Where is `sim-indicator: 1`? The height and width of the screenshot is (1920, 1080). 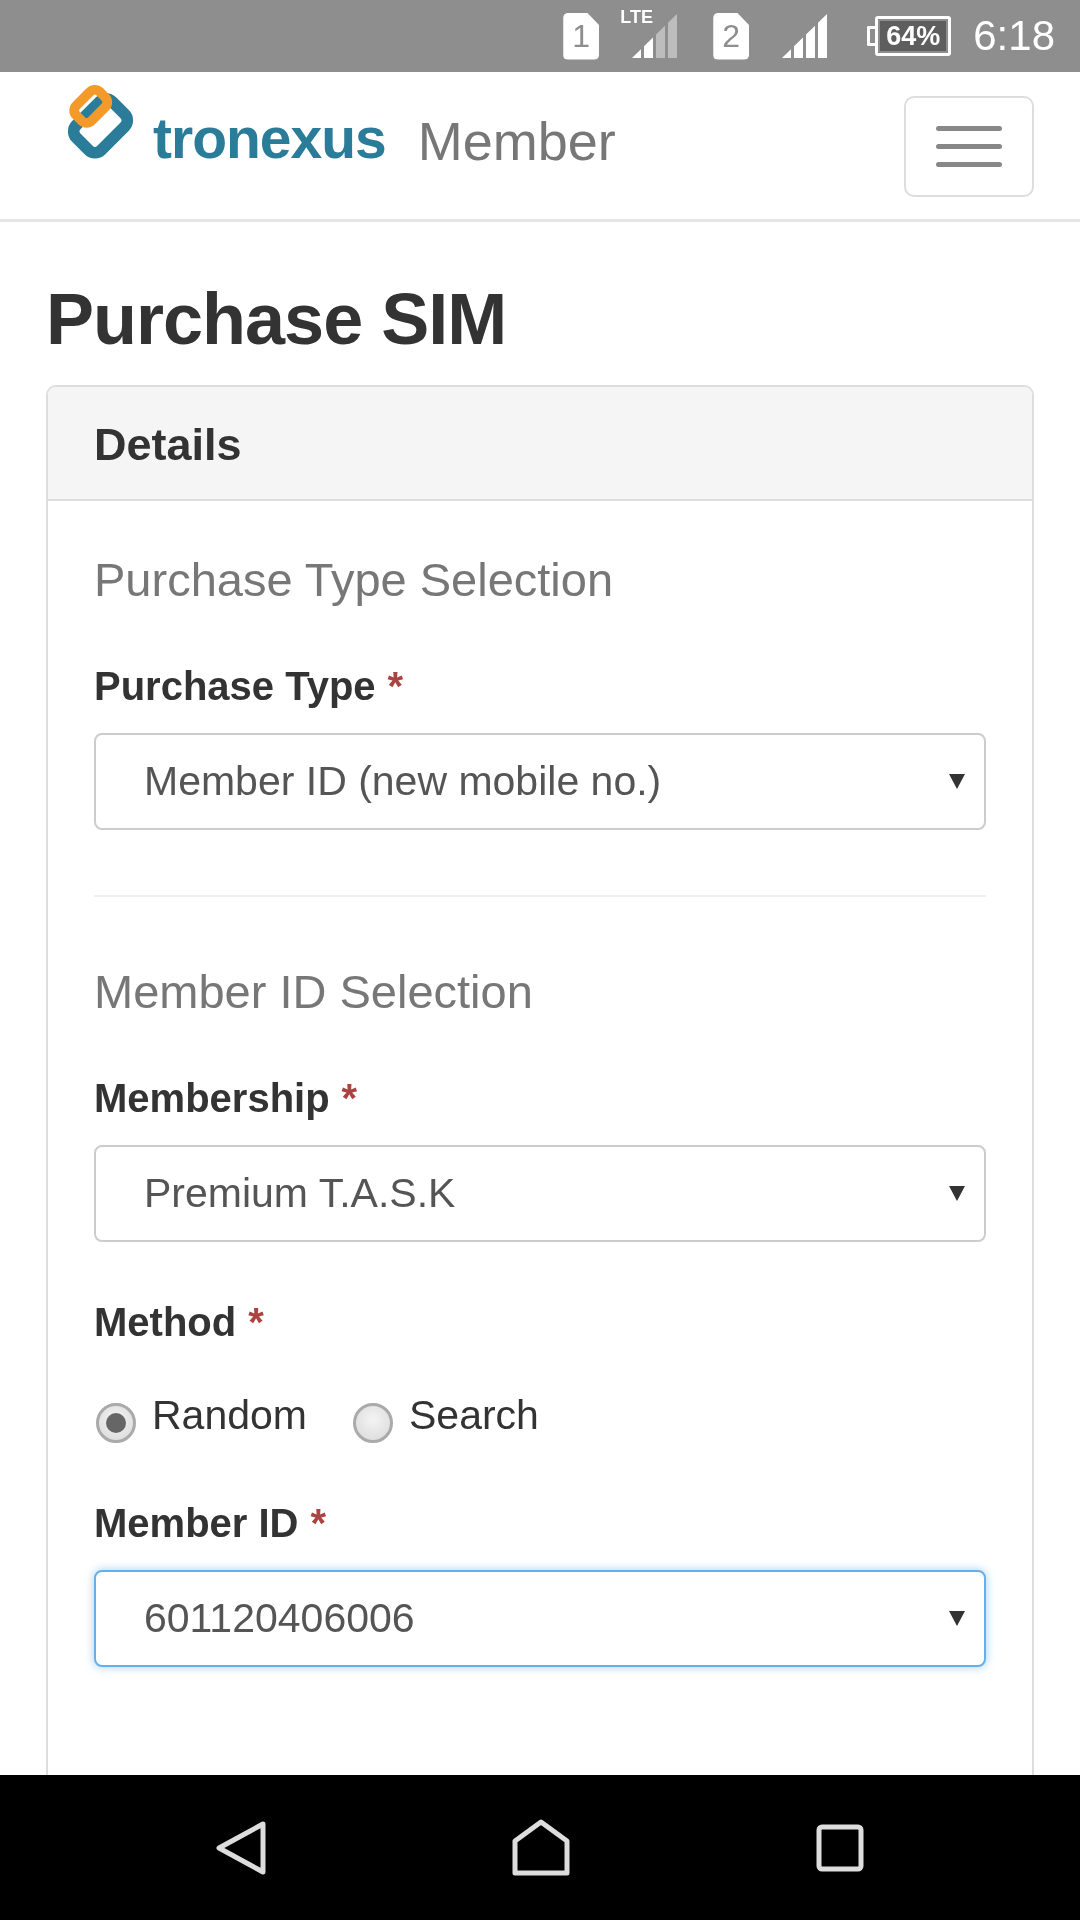 sim-indicator: 1 is located at coordinates (581, 36).